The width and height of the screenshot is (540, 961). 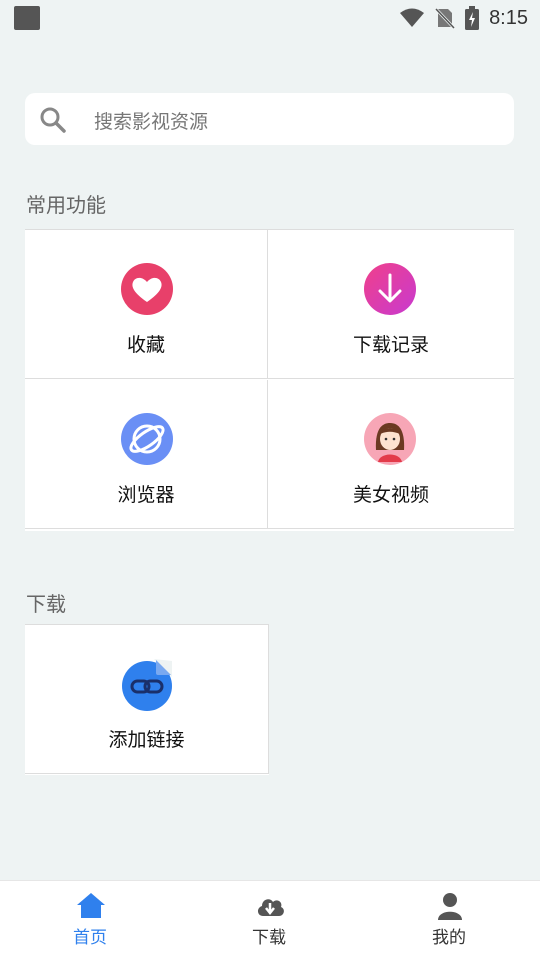 I want to click on feature-label: 美女视频, so click(x=390, y=495).